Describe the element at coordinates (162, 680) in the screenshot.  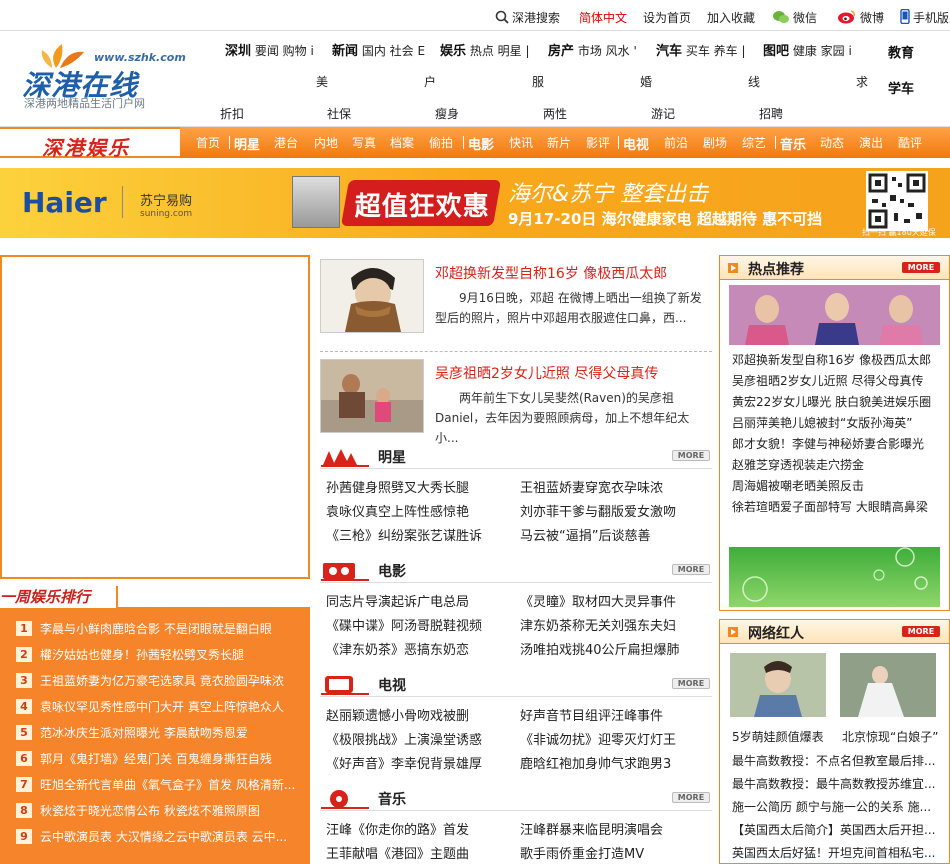
I see `rank-title: 王祖蓝娇妻为亿万豪宅选家具 竟衣脸圆孕味浓` at that location.